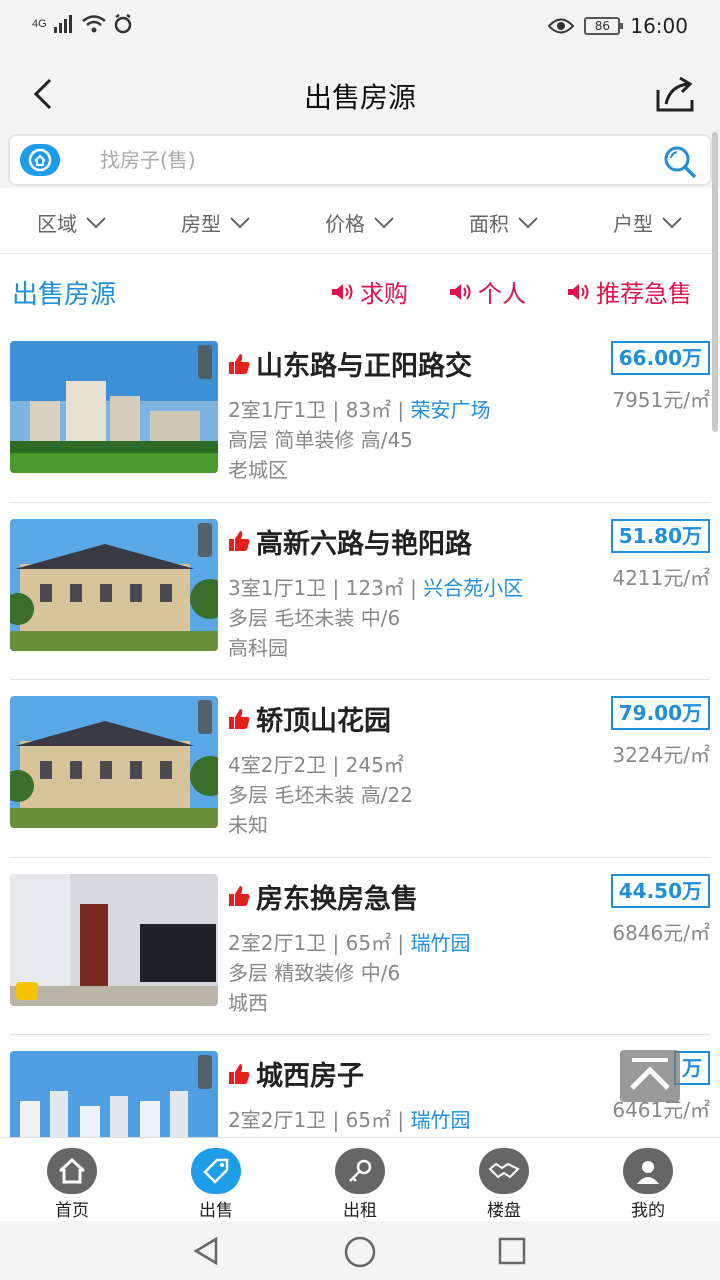  What do you see at coordinates (248, 825) in the screenshot?
I see `listing-district: 未知` at bounding box center [248, 825].